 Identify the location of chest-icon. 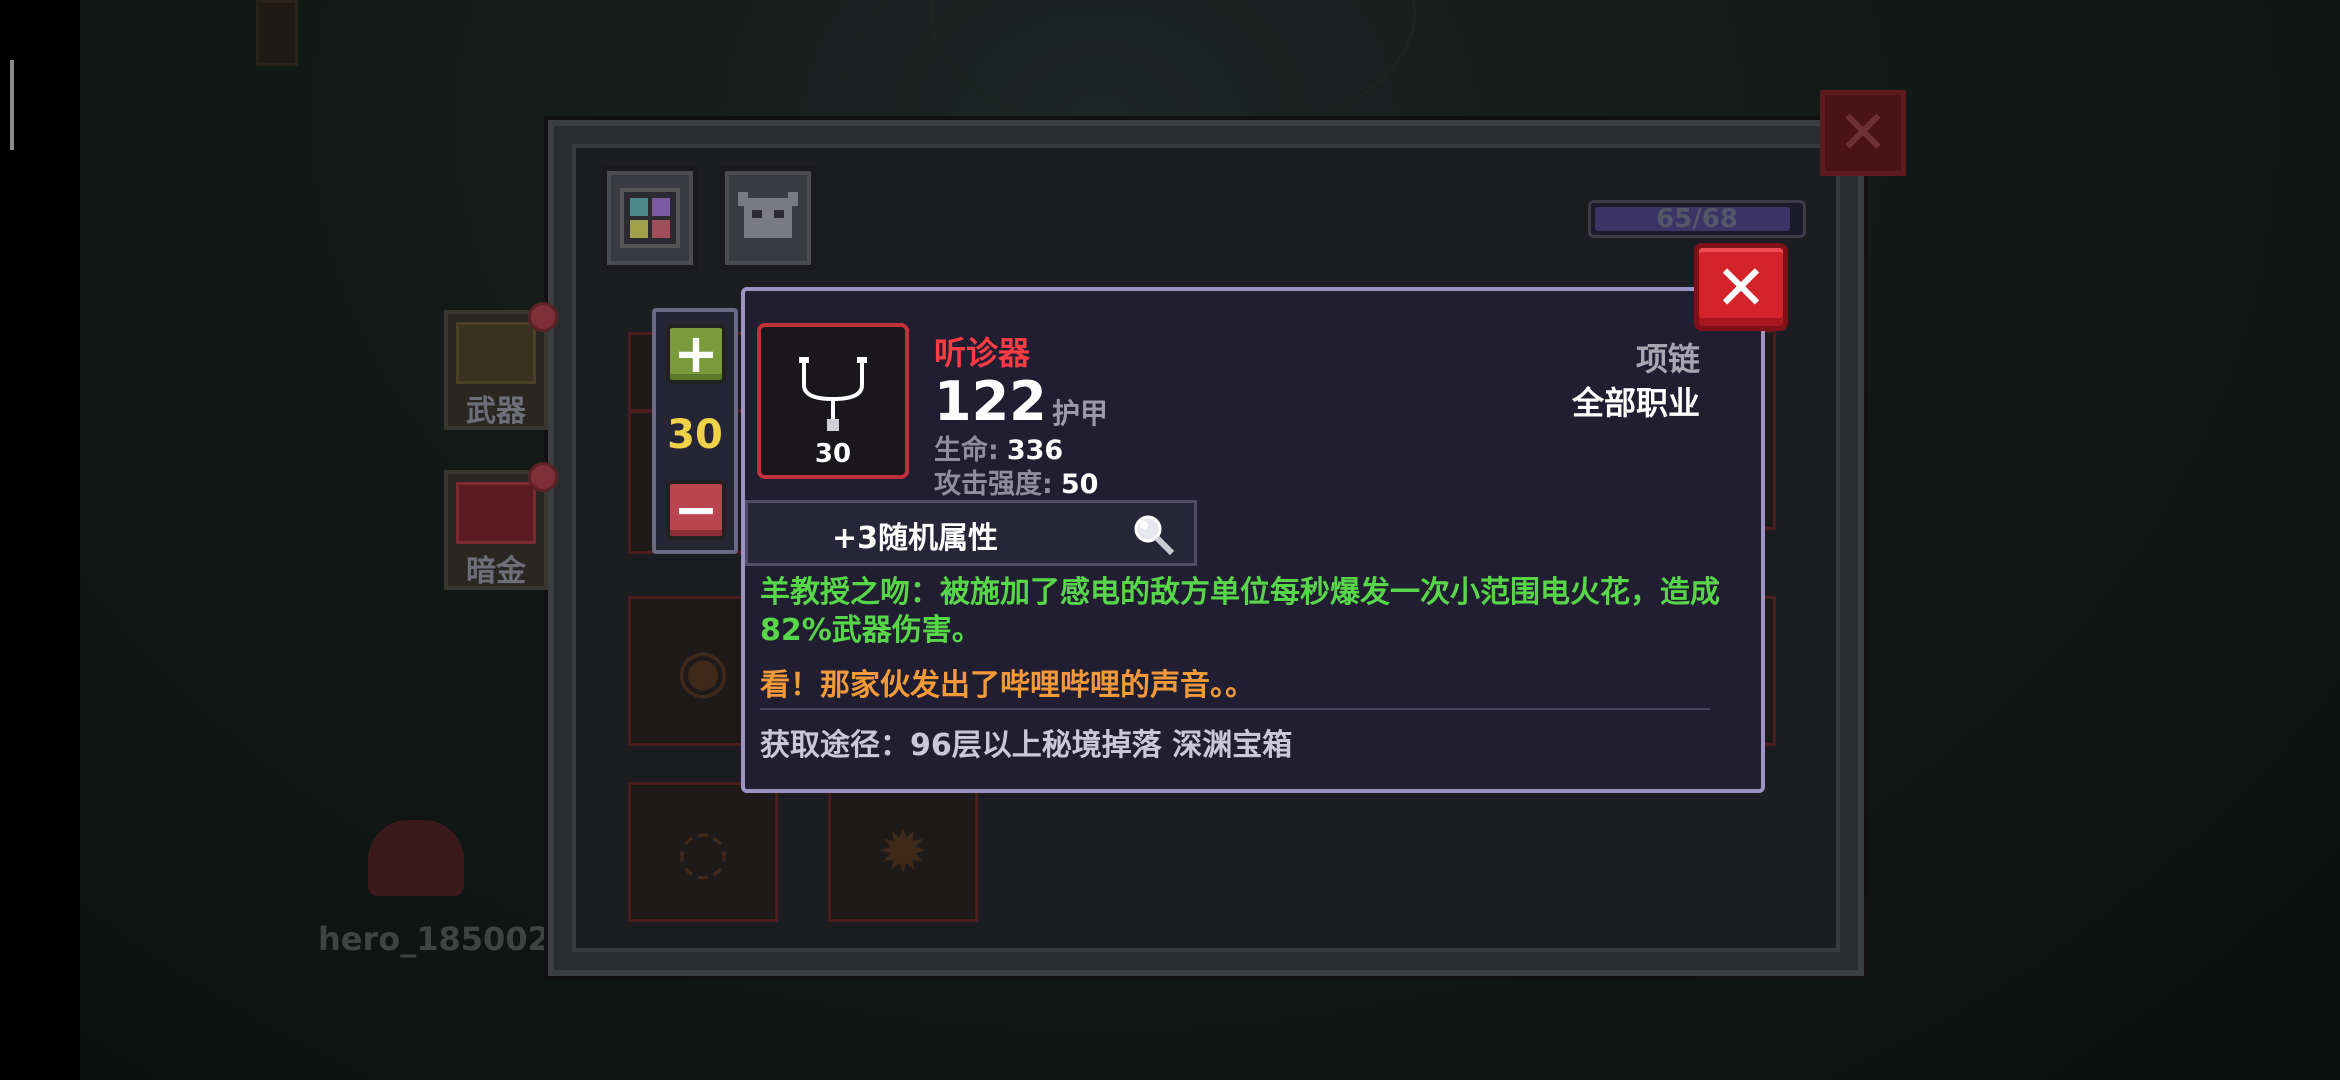
(496, 513).